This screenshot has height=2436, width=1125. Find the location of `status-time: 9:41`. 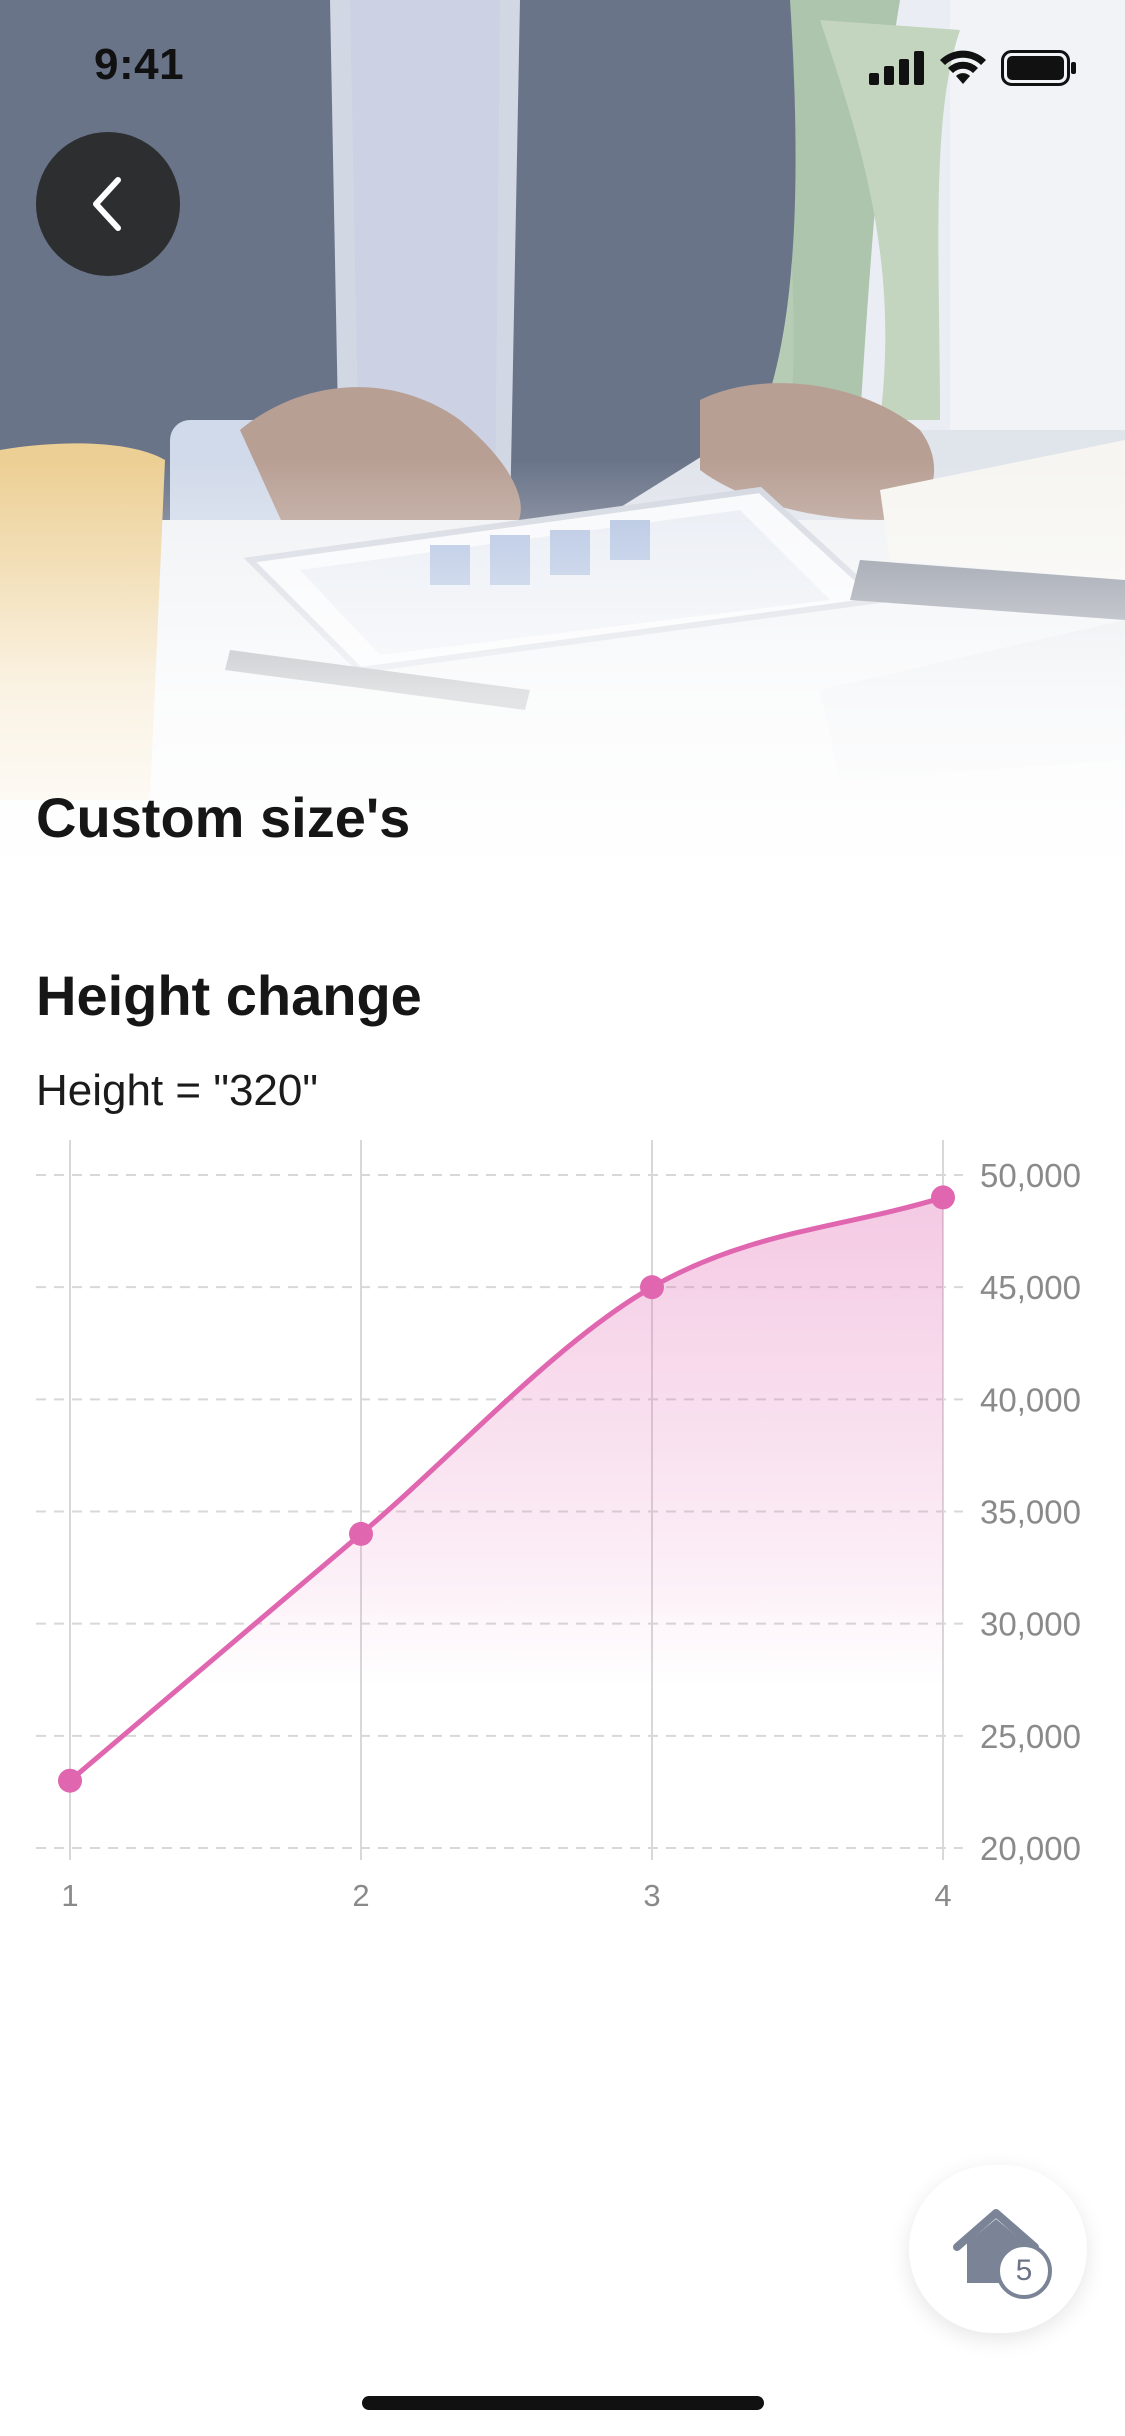

status-time: 9:41 is located at coordinates (139, 64).